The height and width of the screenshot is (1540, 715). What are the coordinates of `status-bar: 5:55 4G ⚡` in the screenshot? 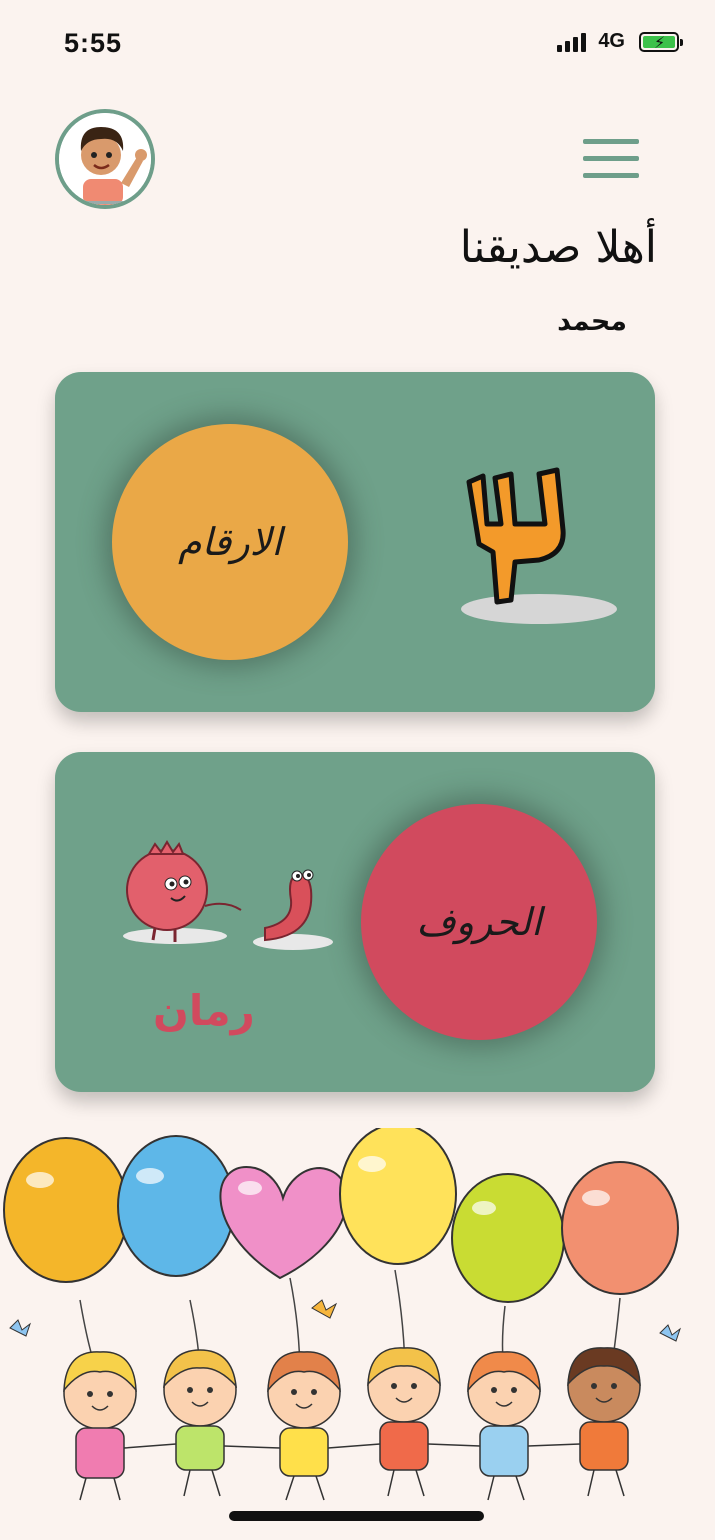 It's located at (357, 45).